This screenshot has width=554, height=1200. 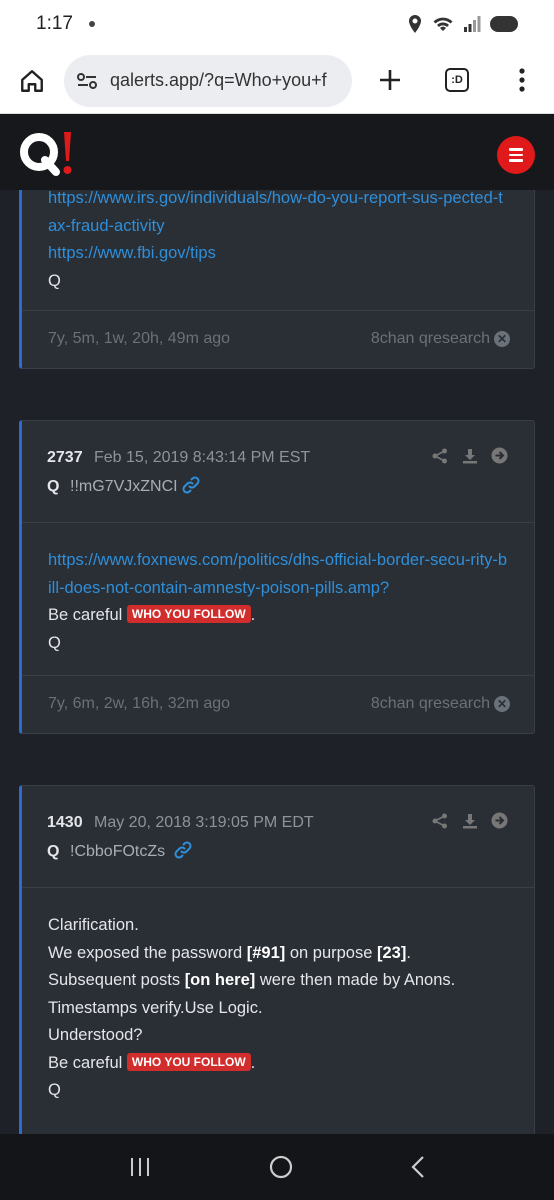 What do you see at coordinates (87, 80) in the screenshot?
I see `site-settings-icon` at bounding box center [87, 80].